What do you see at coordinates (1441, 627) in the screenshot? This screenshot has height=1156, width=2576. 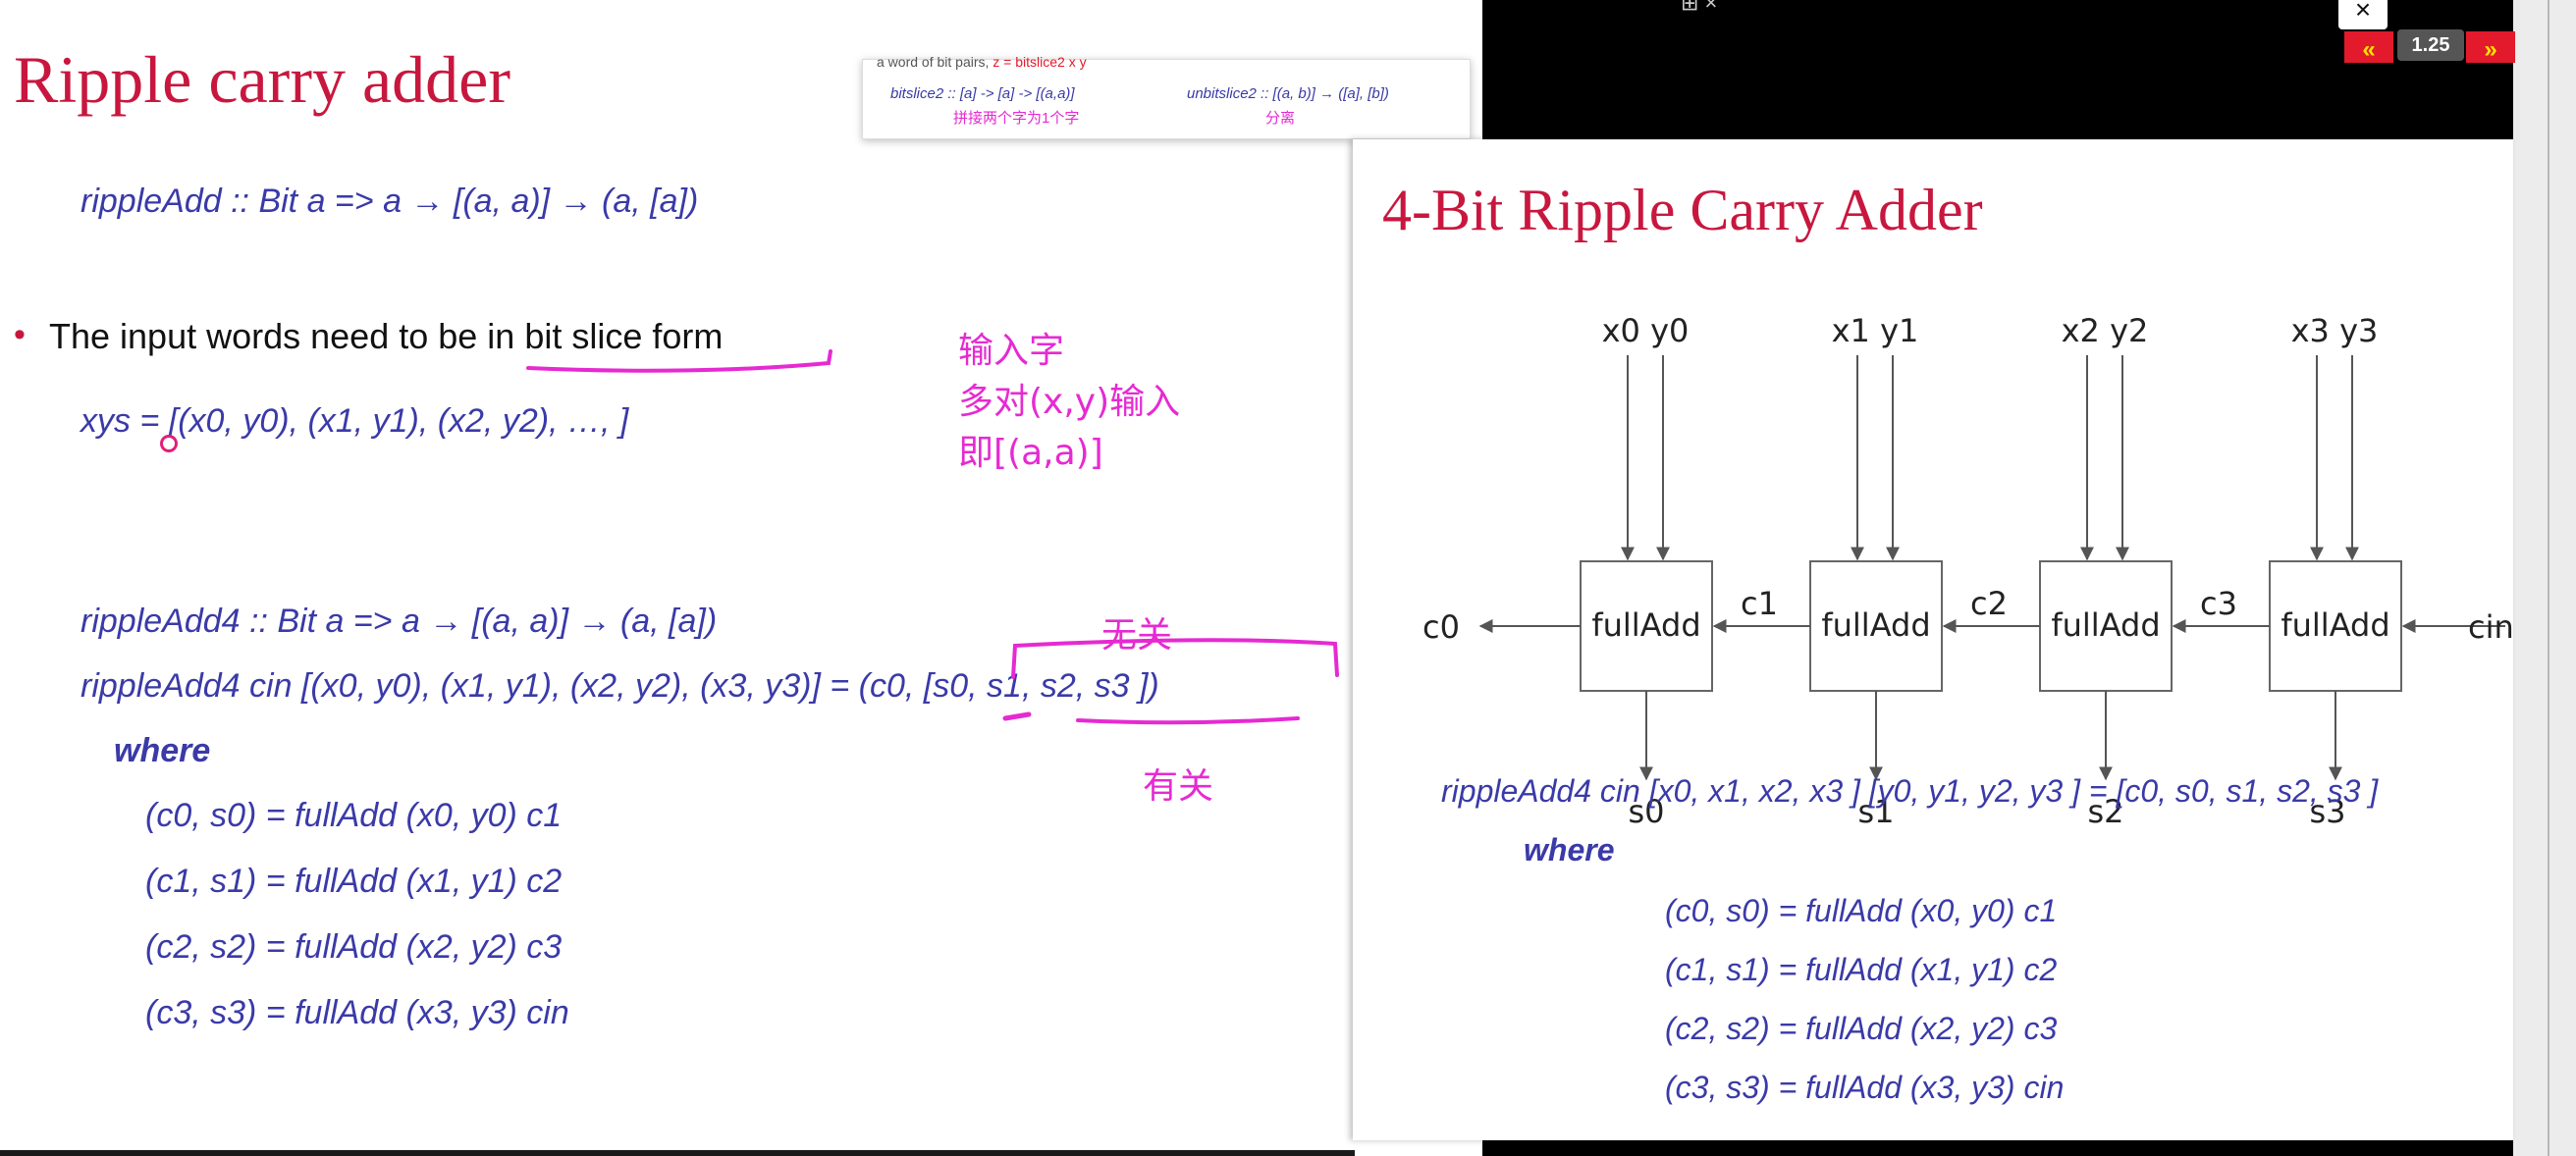 I see `carry-label-c0: c0` at bounding box center [1441, 627].